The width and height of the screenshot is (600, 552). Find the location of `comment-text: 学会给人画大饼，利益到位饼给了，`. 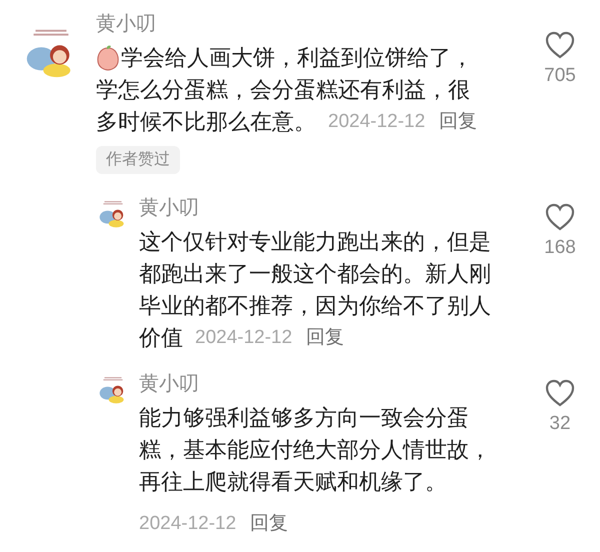

comment-text: 学会给人画大饼，利益到位饼给了， is located at coordinates (297, 58).